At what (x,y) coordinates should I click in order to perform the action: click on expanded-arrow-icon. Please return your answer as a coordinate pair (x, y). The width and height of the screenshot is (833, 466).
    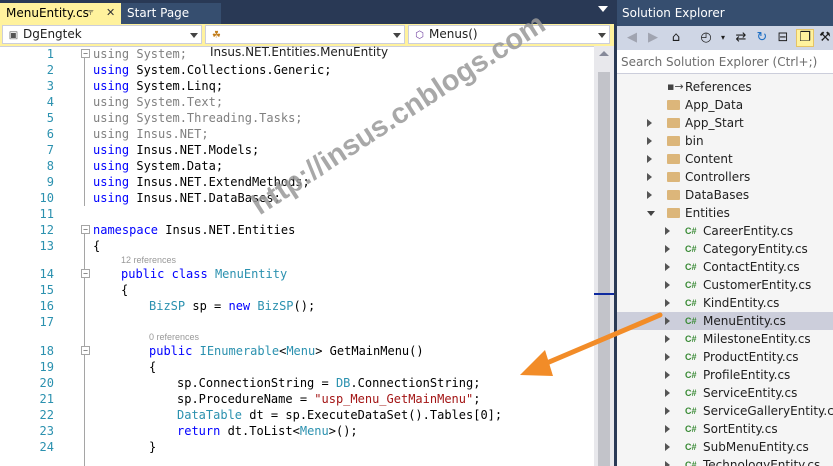
    Looking at the image, I should click on (651, 213).